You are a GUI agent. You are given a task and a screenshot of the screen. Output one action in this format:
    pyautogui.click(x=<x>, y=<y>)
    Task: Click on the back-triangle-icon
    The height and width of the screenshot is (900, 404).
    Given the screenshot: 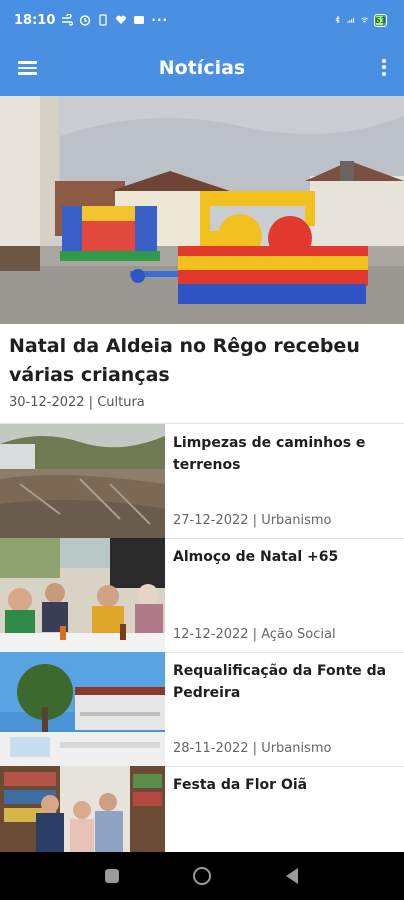 What is the action you would take?
    pyautogui.click(x=292, y=876)
    